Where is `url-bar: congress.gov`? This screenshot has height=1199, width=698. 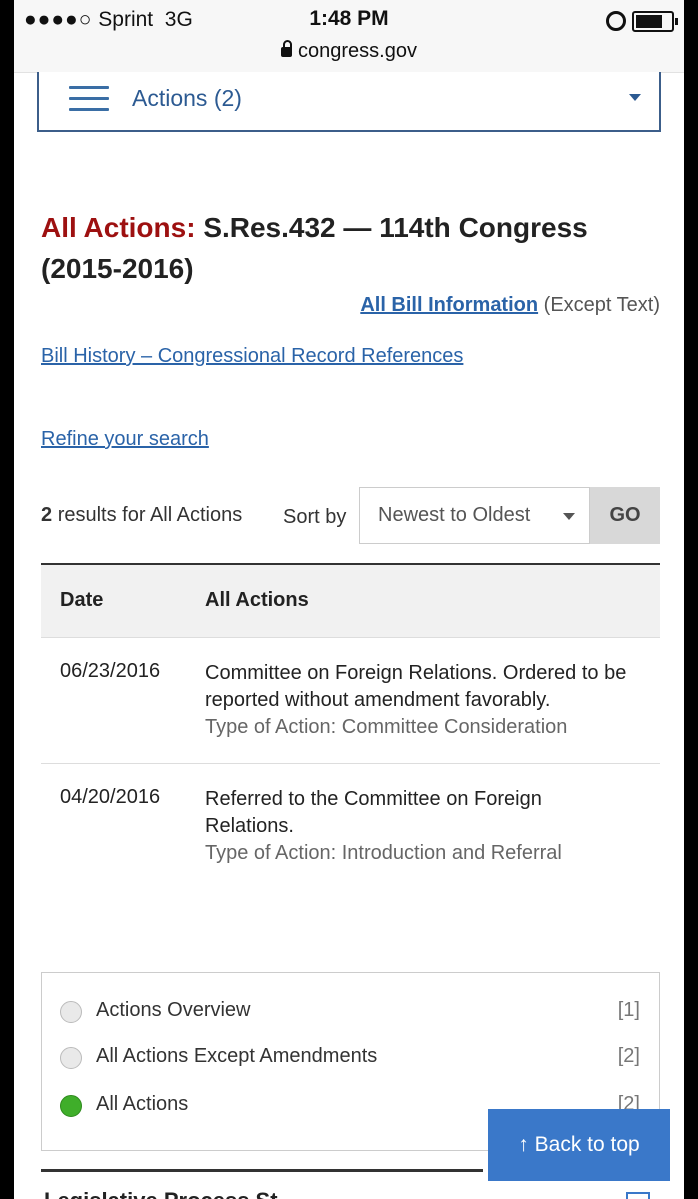 url-bar: congress.gov is located at coordinates (349, 51).